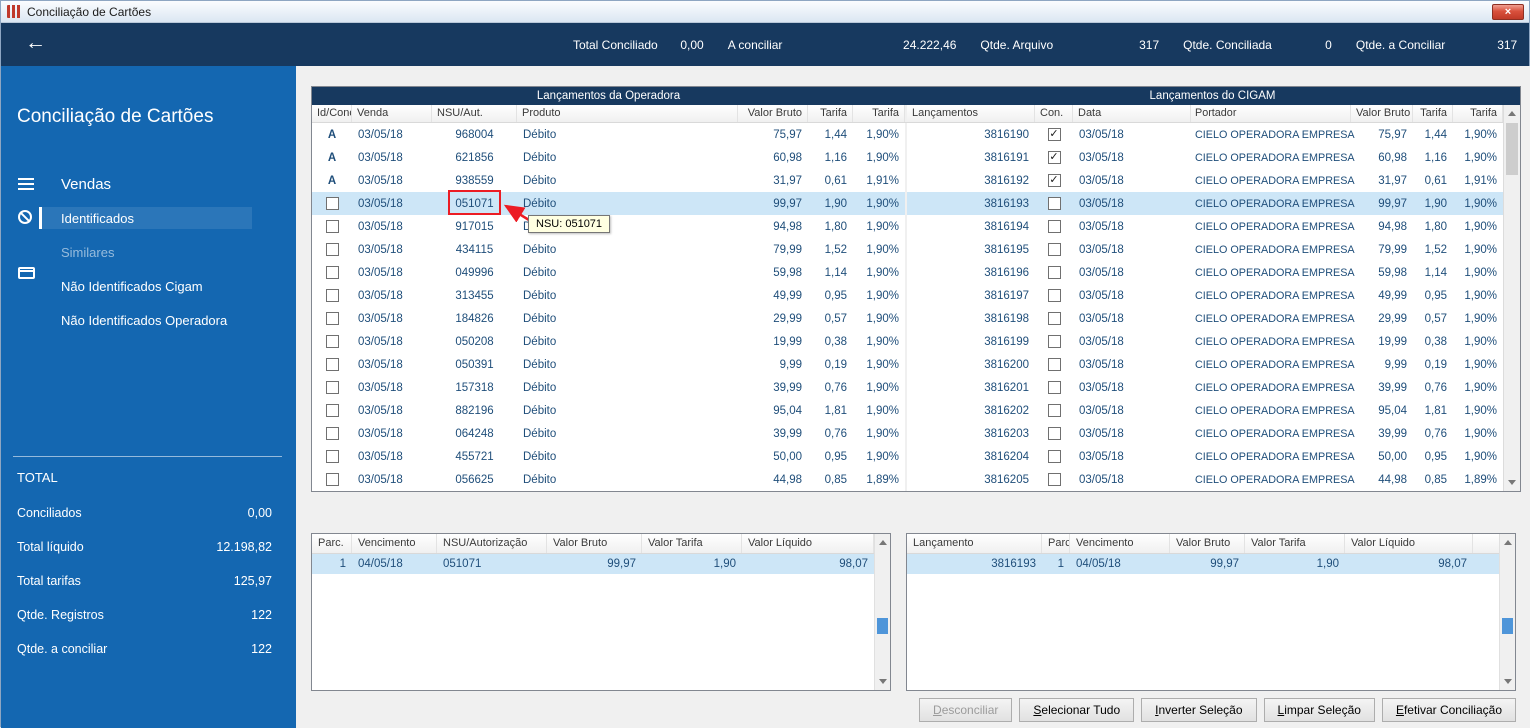 The width and height of the screenshot is (1530, 728). What do you see at coordinates (474, 113) in the screenshot?
I see `col-nsu-aut: NSU/Aut.` at bounding box center [474, 113].